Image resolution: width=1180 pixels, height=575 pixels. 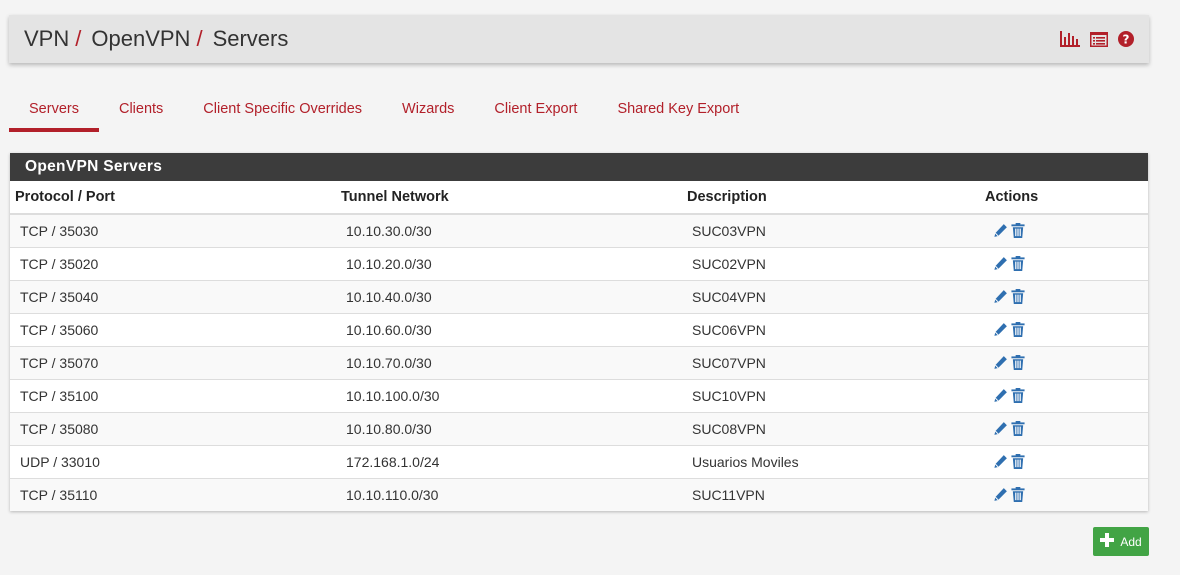 What do you see at coordinates (509, 198) in the screenshot?
I see `column-header-tunnel-network: Tunnel Network` at bounding box center [509, 198].